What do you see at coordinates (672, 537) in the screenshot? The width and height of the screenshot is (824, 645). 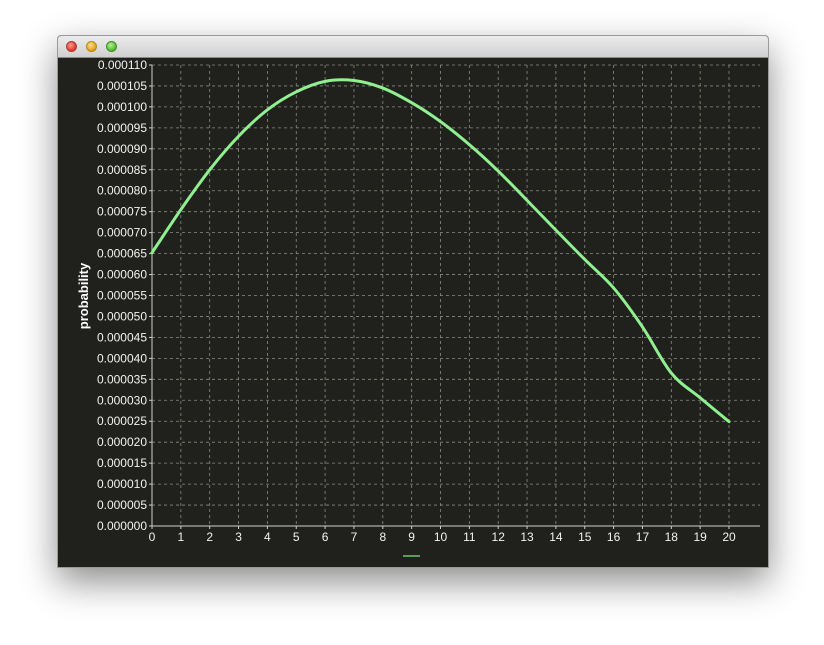 I see `x-tick-label-18: 18` at bounding box center [672, 537].